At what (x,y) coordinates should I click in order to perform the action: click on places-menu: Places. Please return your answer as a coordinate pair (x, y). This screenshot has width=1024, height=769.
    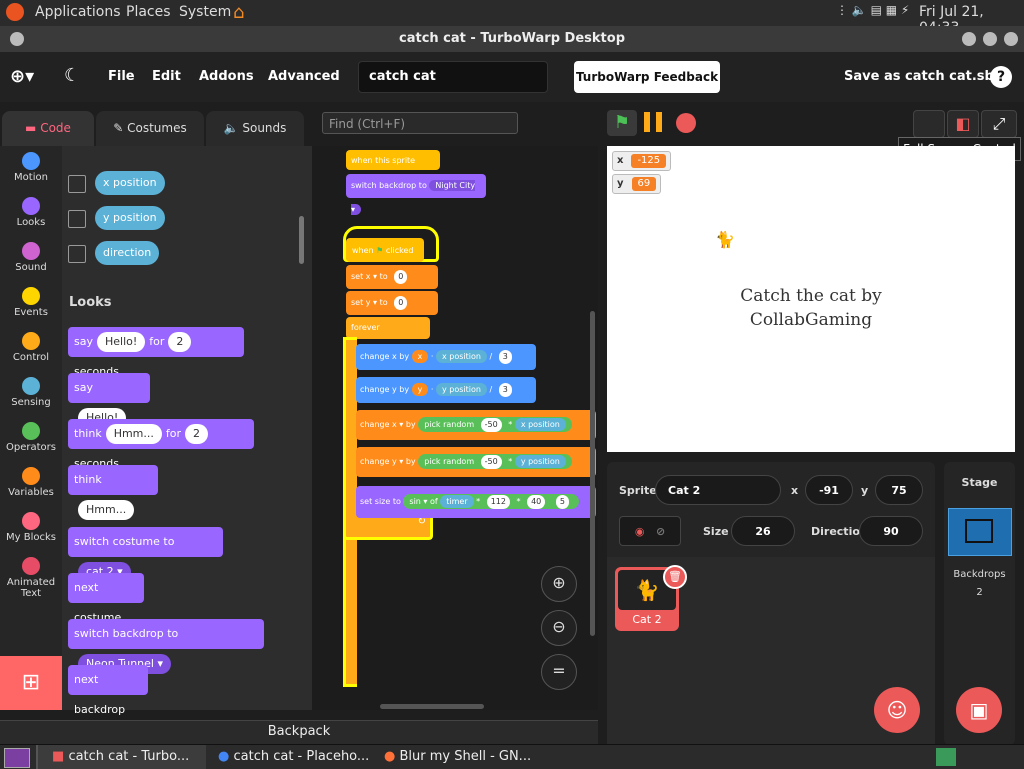
    Looking at the image, I should click on (148, 12).